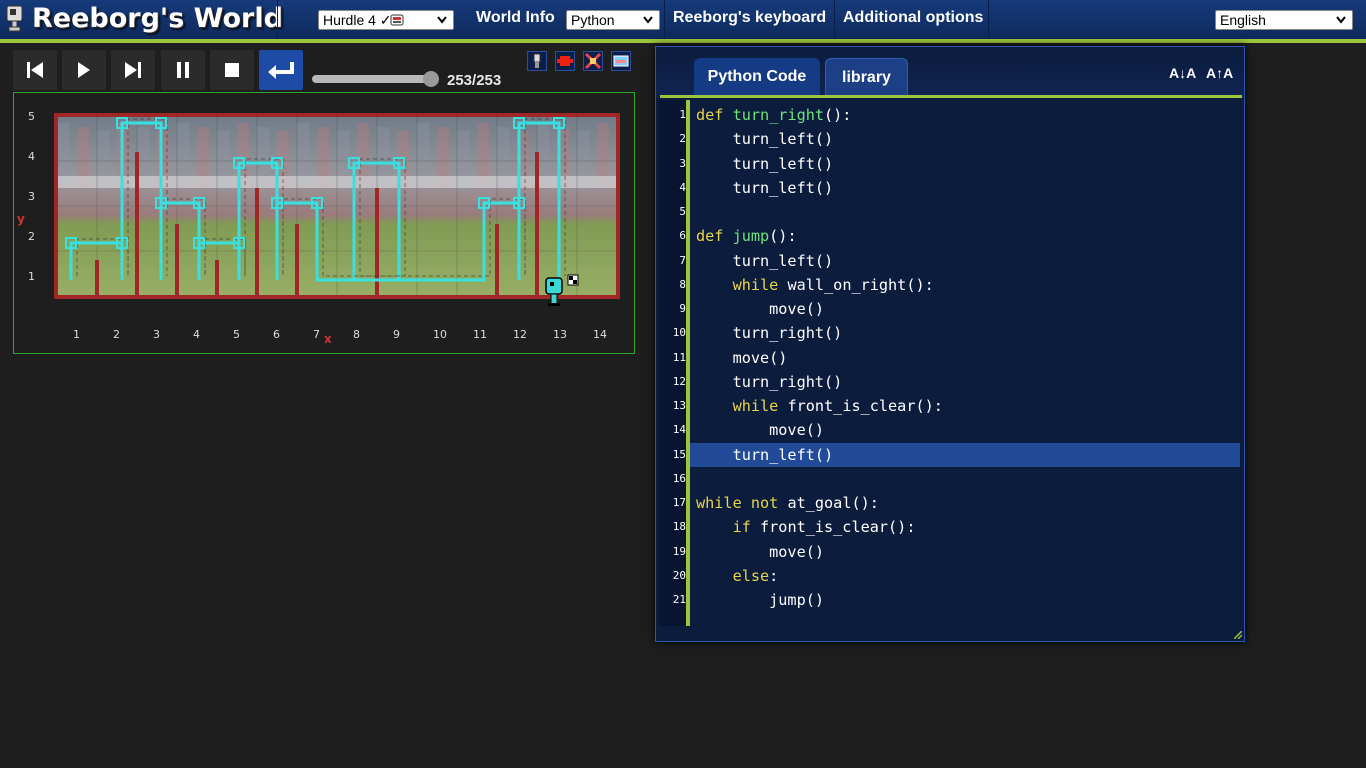 This screenshot has width=1366, height=768. I want to click on world-info-link: World Info, so click(515, 18).